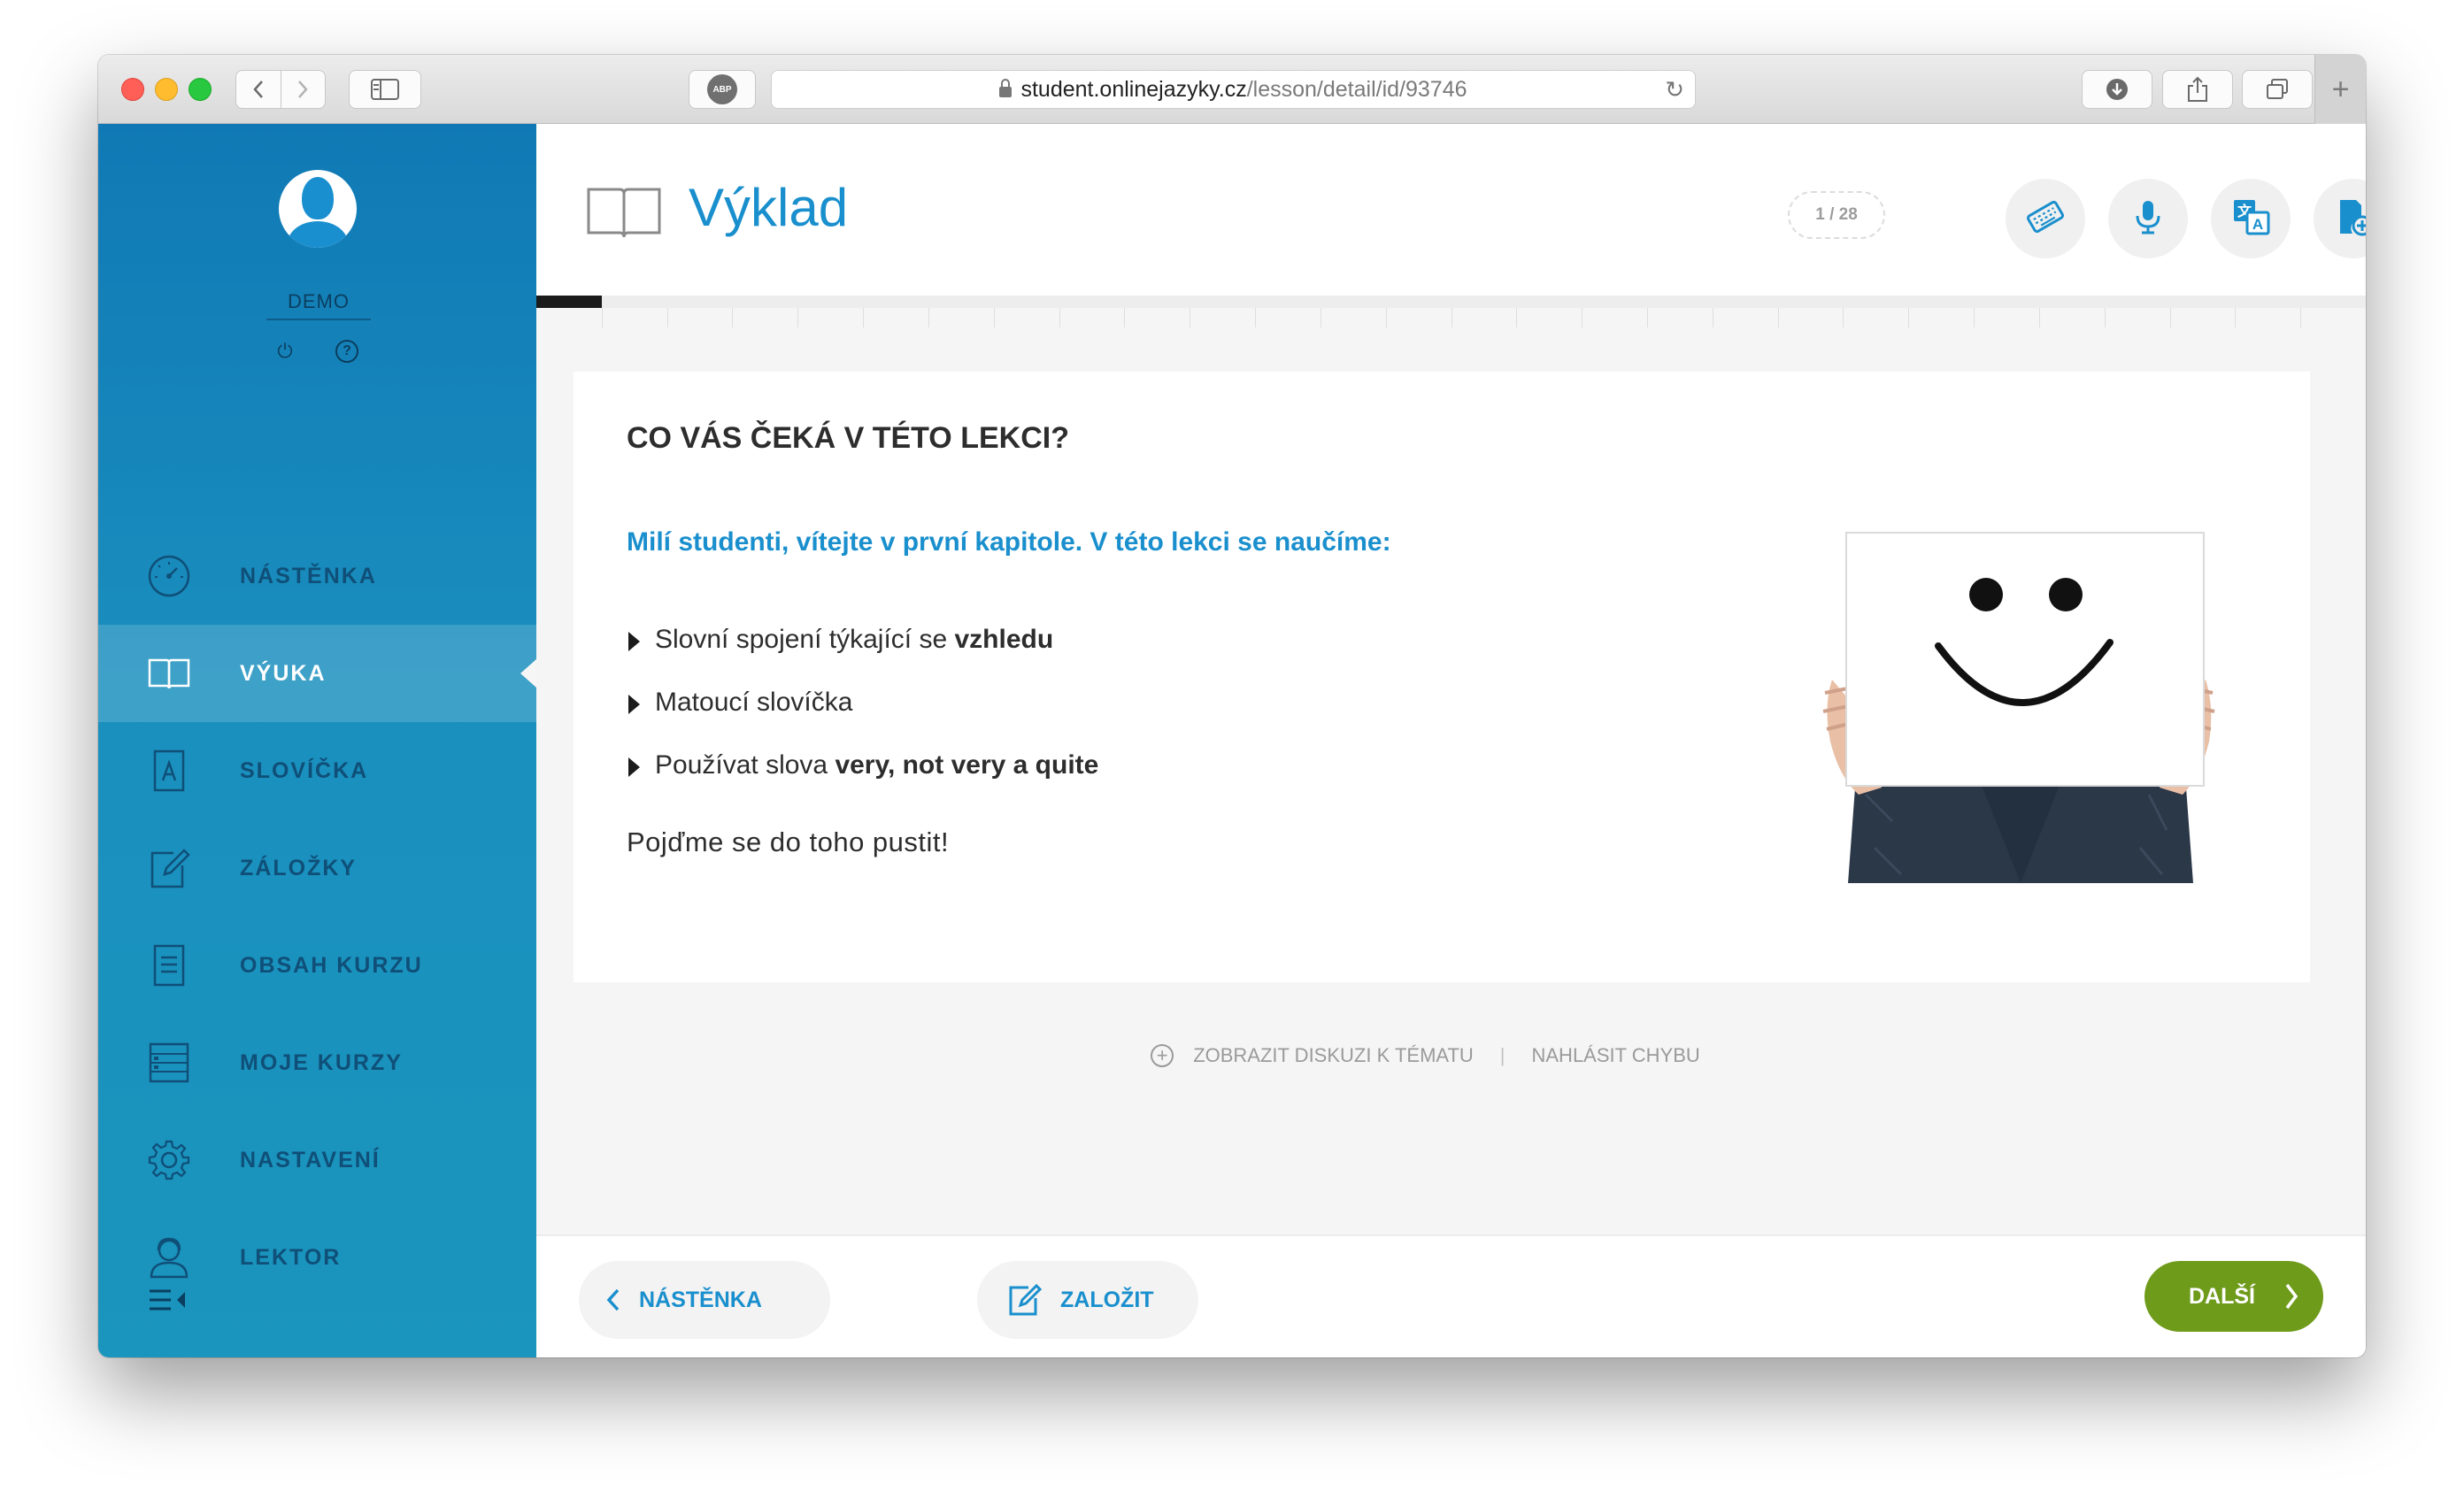 This screenshot has width=2464, height=1499. What do you see at coordinates (291, 1257) in the screenshot?
I see `sidebar-item-label: LEKTOR` at bounding box center [291, 1257].